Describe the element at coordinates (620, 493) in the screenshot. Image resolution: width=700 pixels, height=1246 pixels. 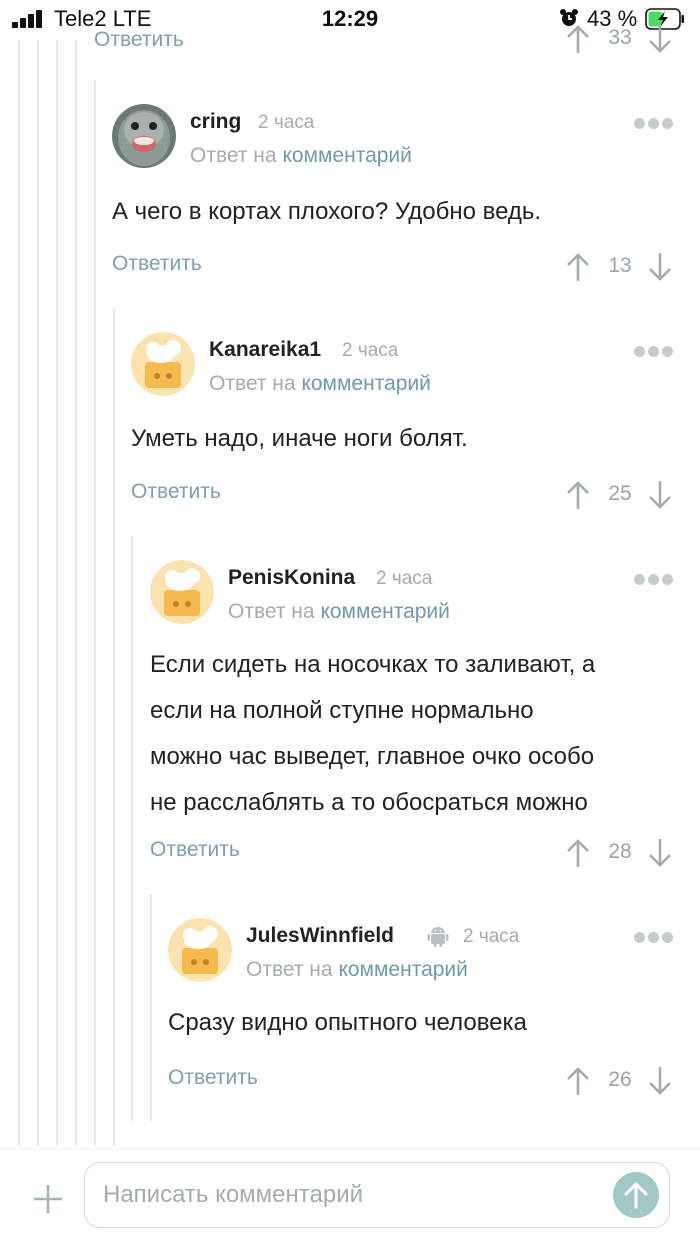
I see `comment-score: 25` at that location.